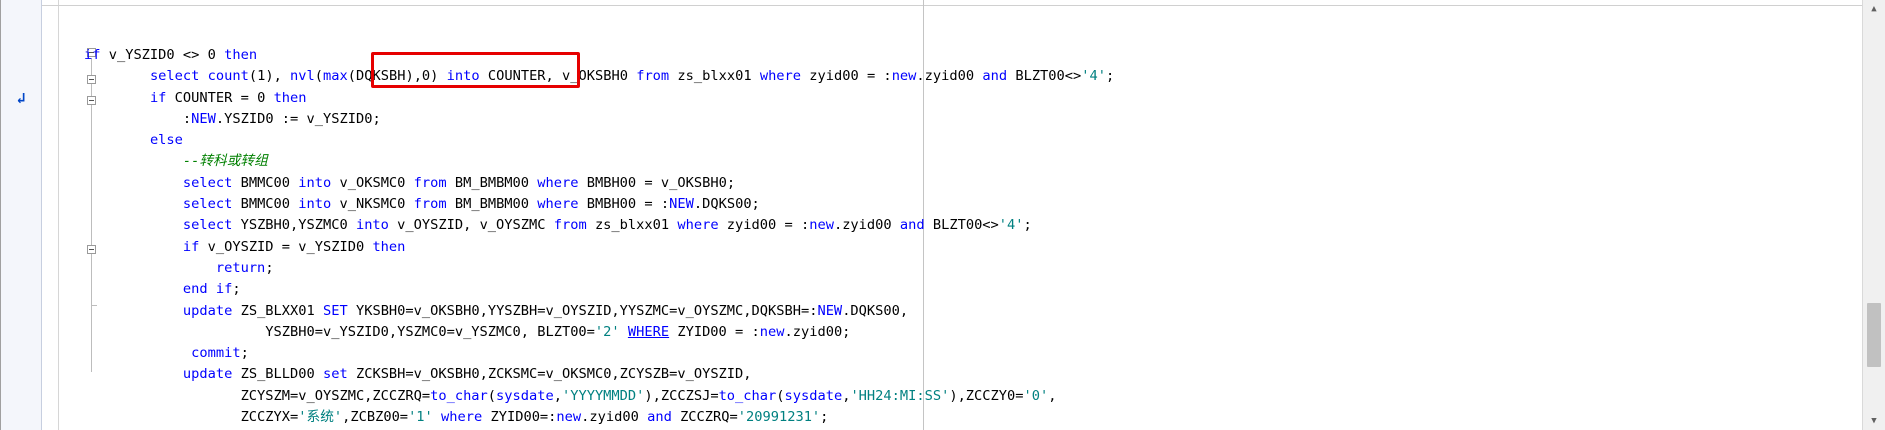  What do you see at coordinates (257, 395) in the screenshot?
I see `code-token: ZCYSZM=v_OYSZMC,ZCCZRQ=` at bounding box center [257, 395].